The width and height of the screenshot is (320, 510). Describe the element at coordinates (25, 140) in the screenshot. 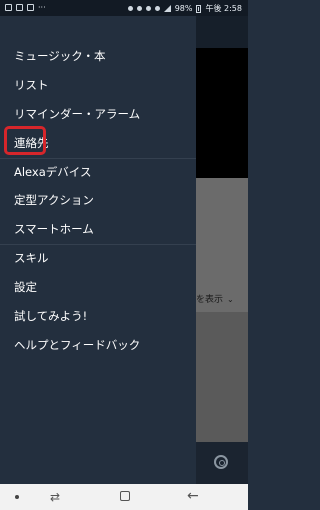

I see `highlight-box` at that location.